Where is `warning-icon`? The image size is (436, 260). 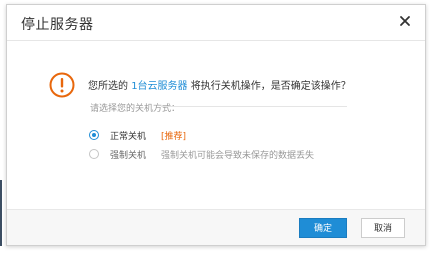 warning-icon is located at coordinates (62, 85).